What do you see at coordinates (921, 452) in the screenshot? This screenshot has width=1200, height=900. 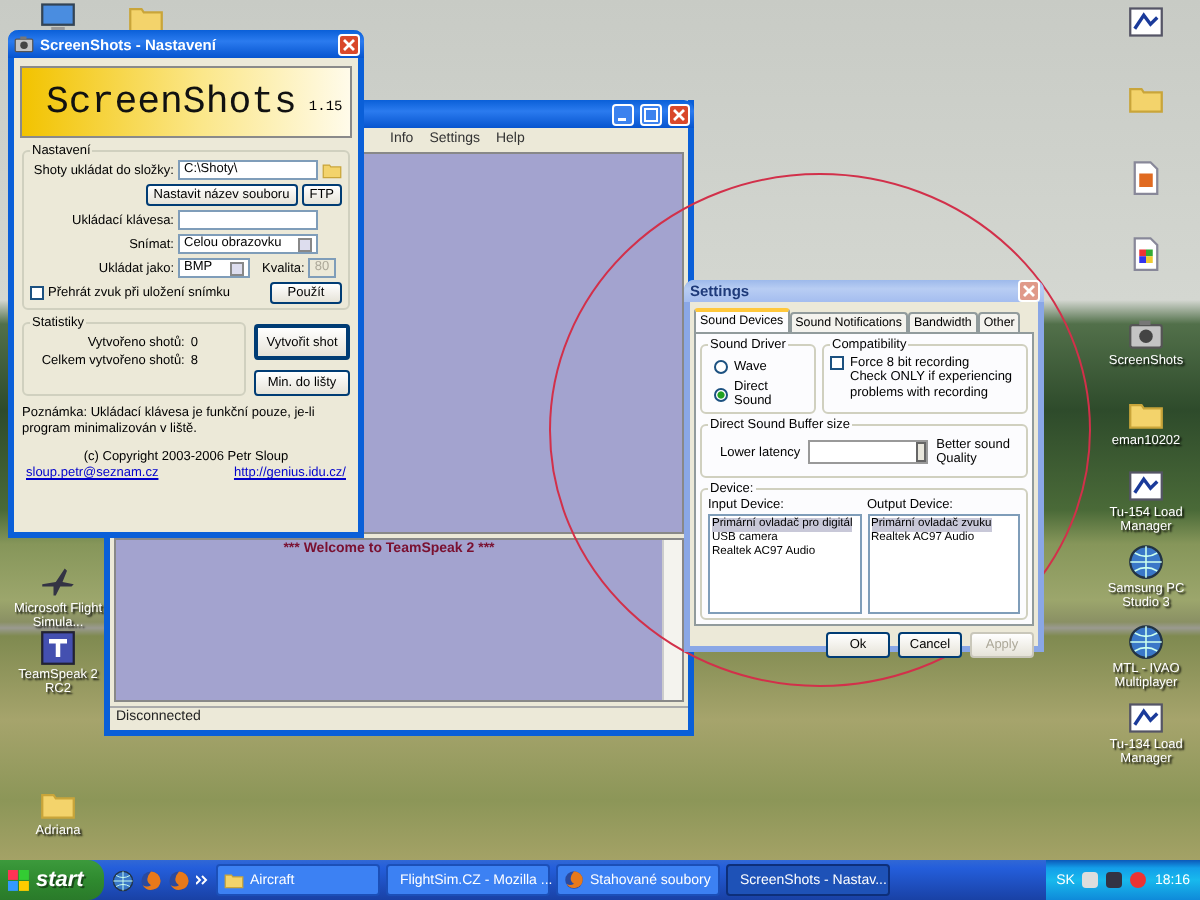 I see `slider-thumb` at bounding box center [921, 452].